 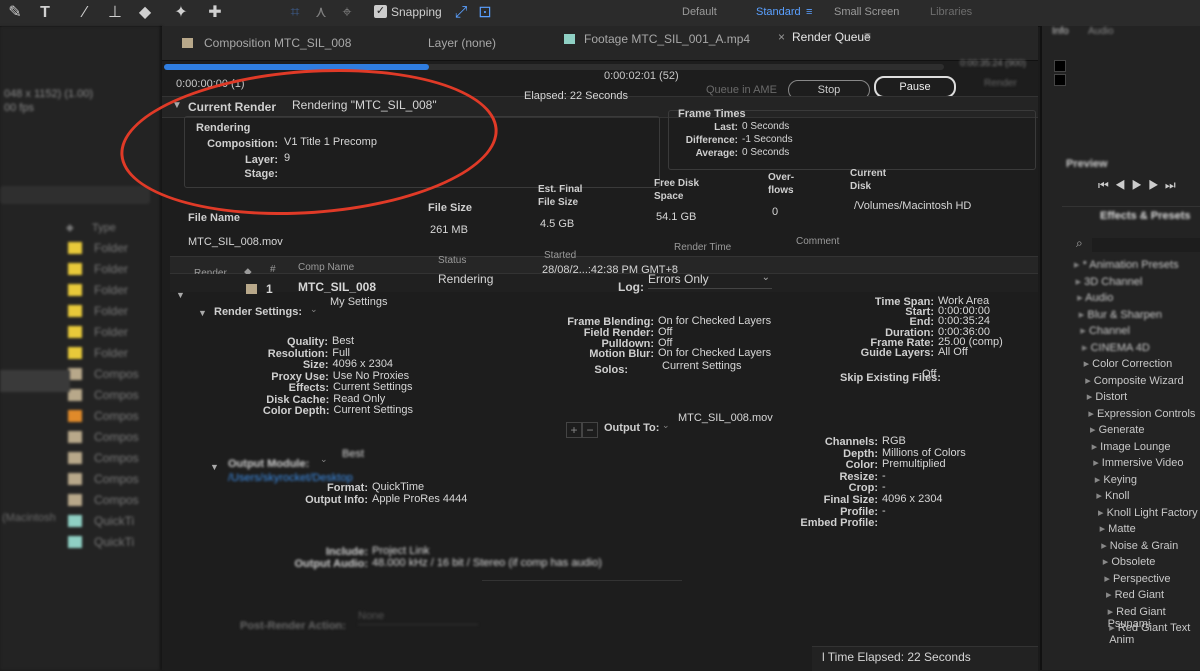 What do you see at coordinates (574, 430) in the screenshot?
I see `add-output-module-button: +` at bounding box center [574, 430].